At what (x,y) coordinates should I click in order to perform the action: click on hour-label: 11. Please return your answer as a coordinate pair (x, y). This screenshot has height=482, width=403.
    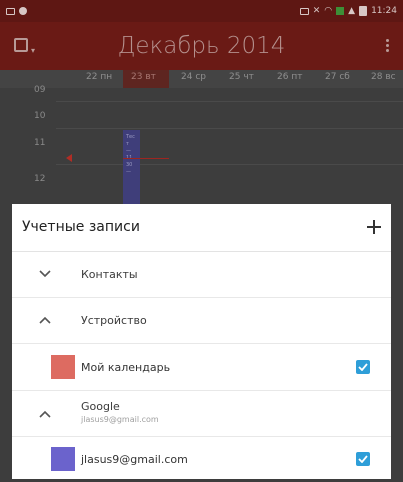
    Looking at the image, I should click on (40, 143).